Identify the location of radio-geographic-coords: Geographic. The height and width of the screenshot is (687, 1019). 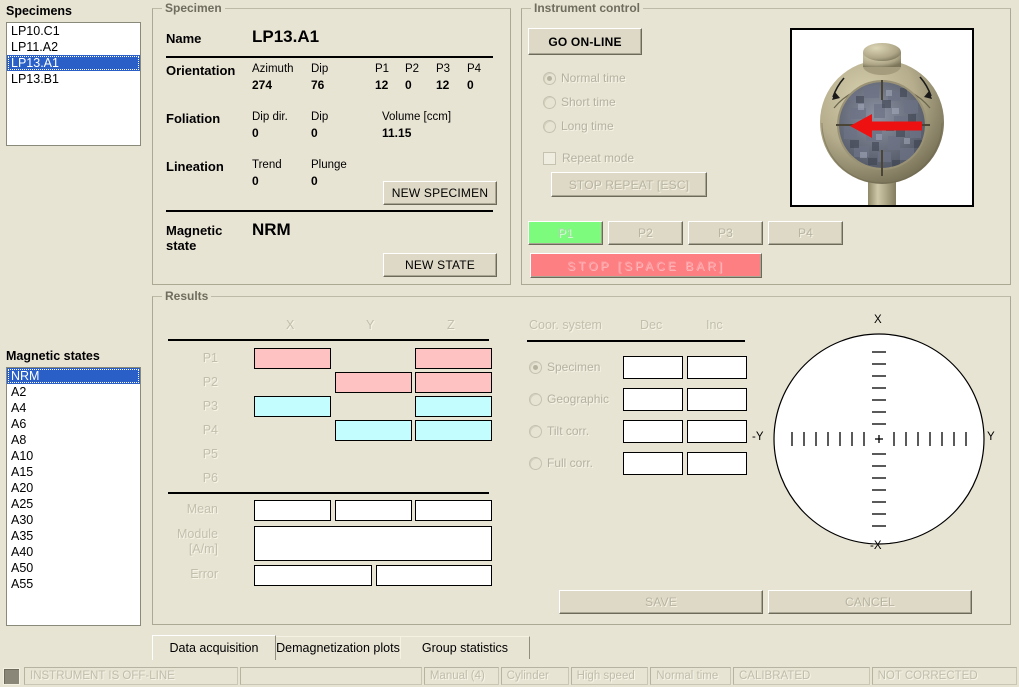
(569, 399).